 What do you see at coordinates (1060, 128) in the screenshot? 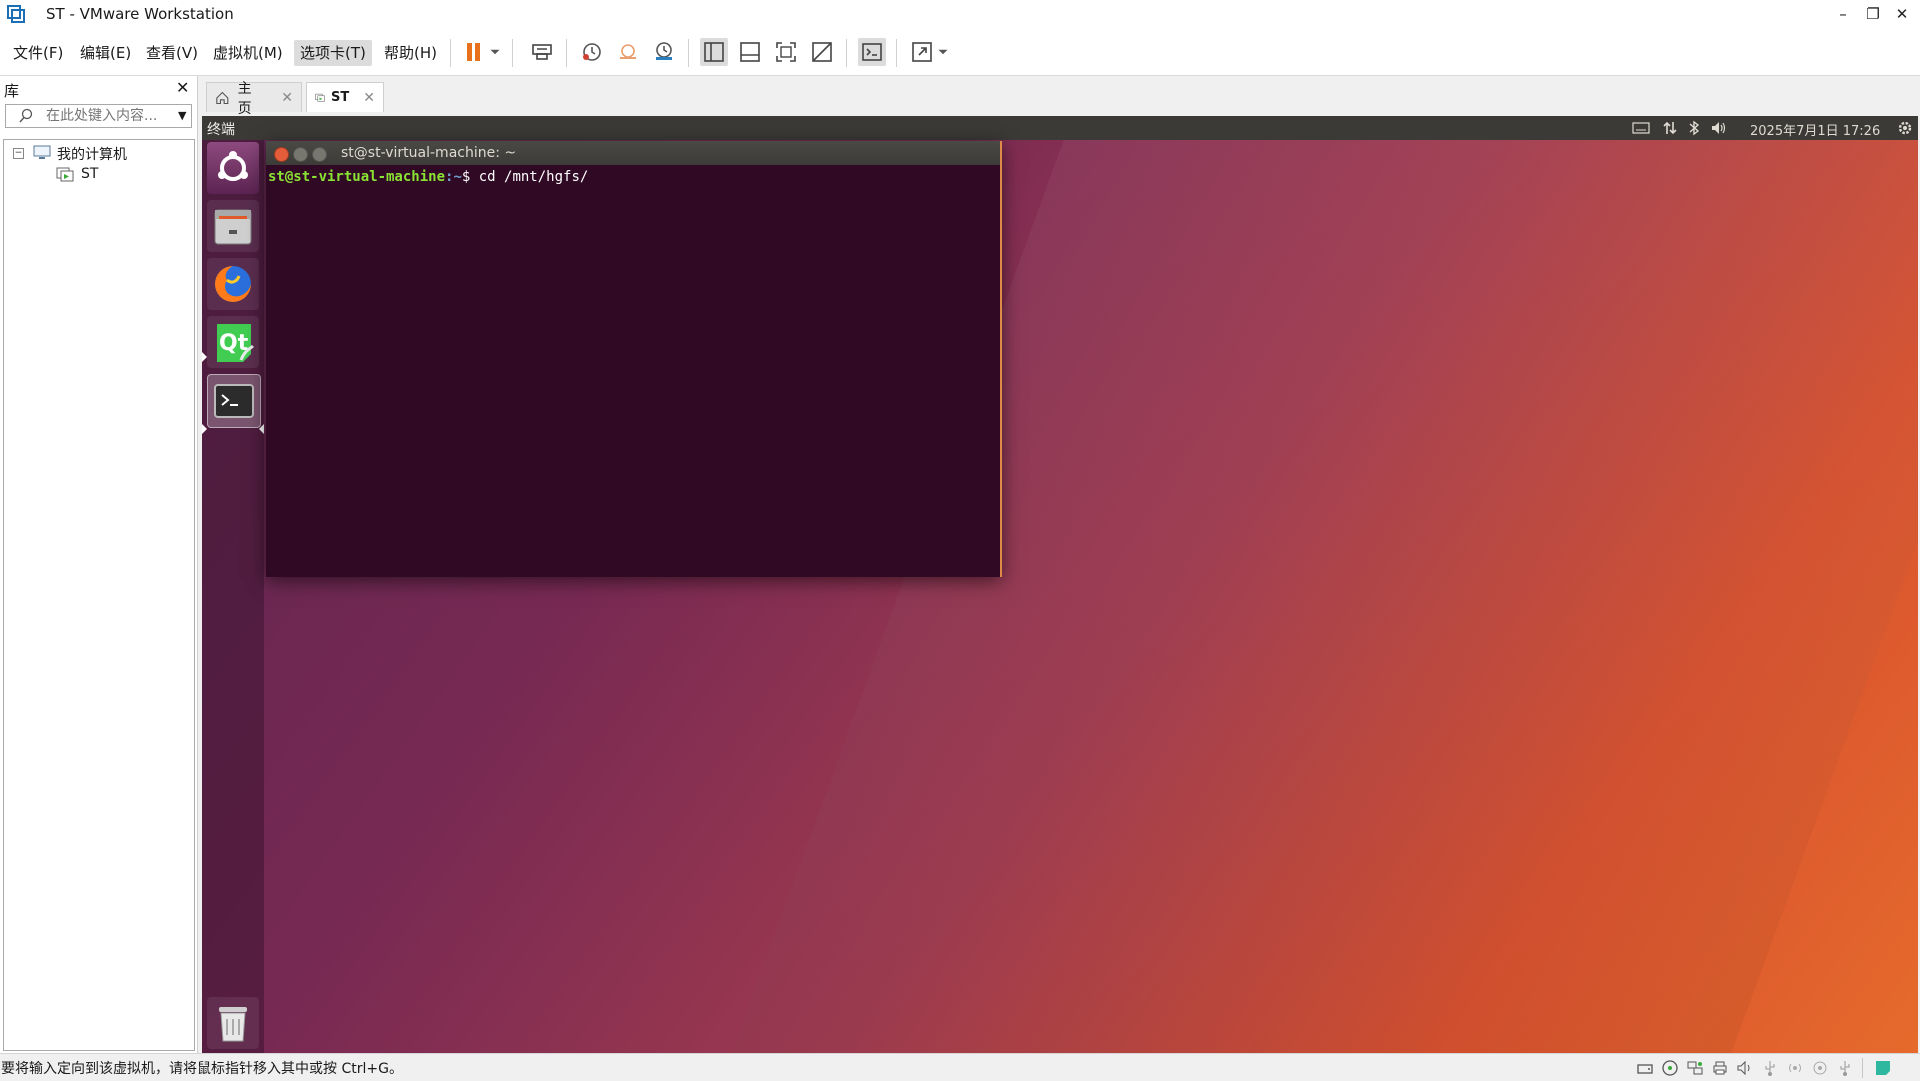
I see `ubuntu-top-panel: 终端 2025年7月1日 17:26` at bounding box center [1060, 128].